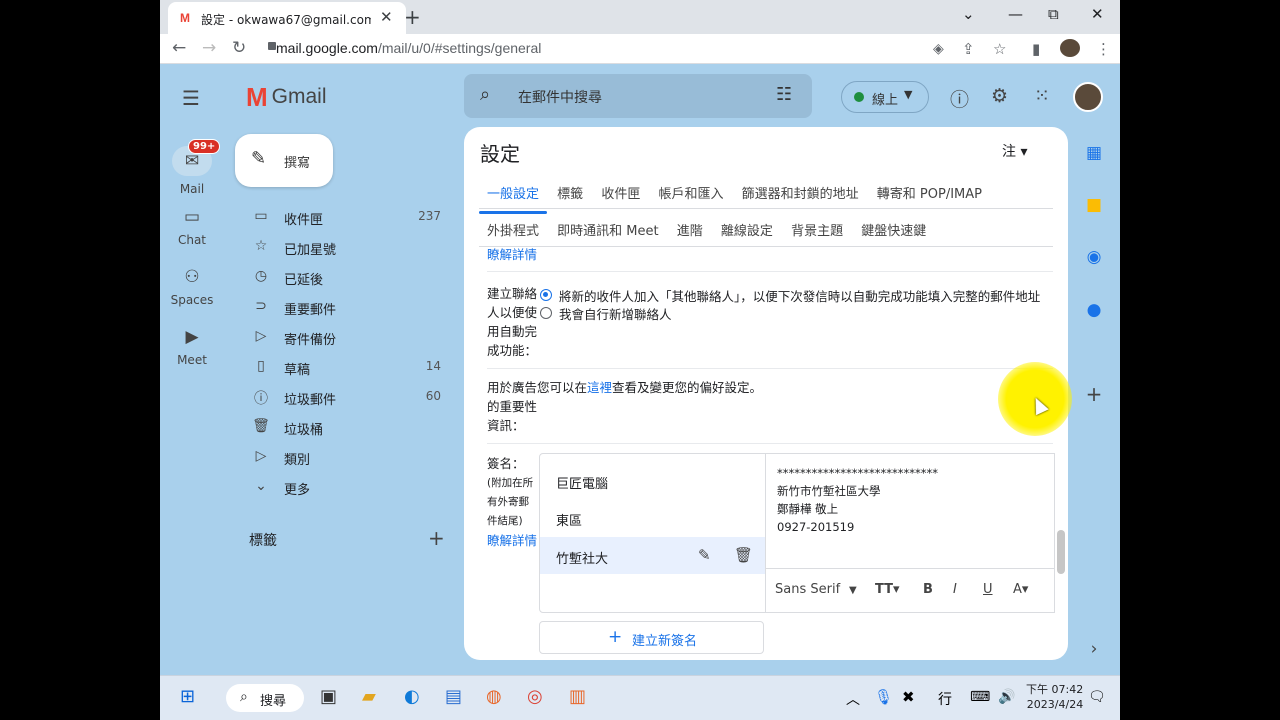 The width and height of the screenshot is (1280, 720). Describe the element at coordinates (191, 98) in the screenshot. I see `main-menu-icon: ☰` at that location.